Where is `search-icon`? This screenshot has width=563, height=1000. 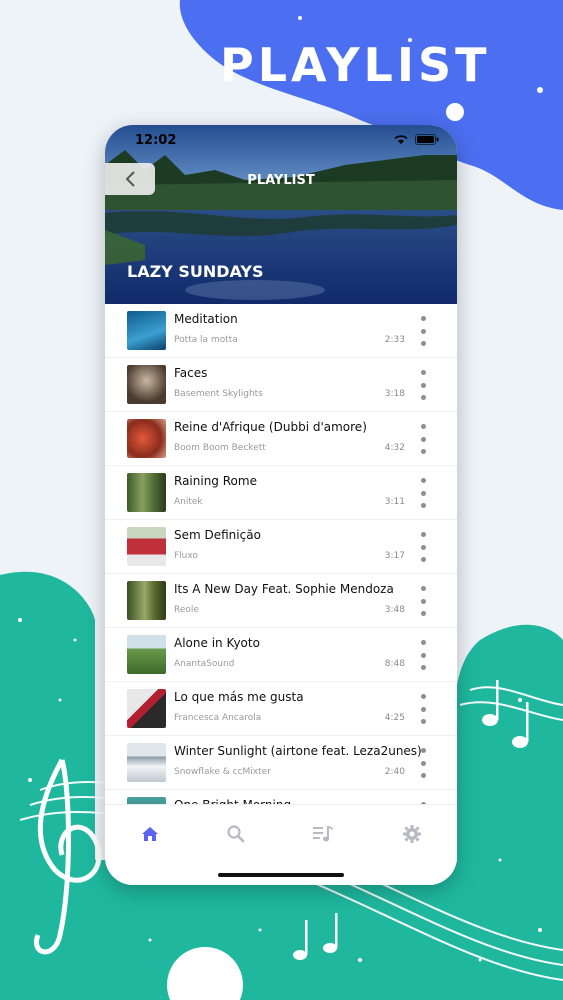
search-icon is located at coordinates (236, 834).